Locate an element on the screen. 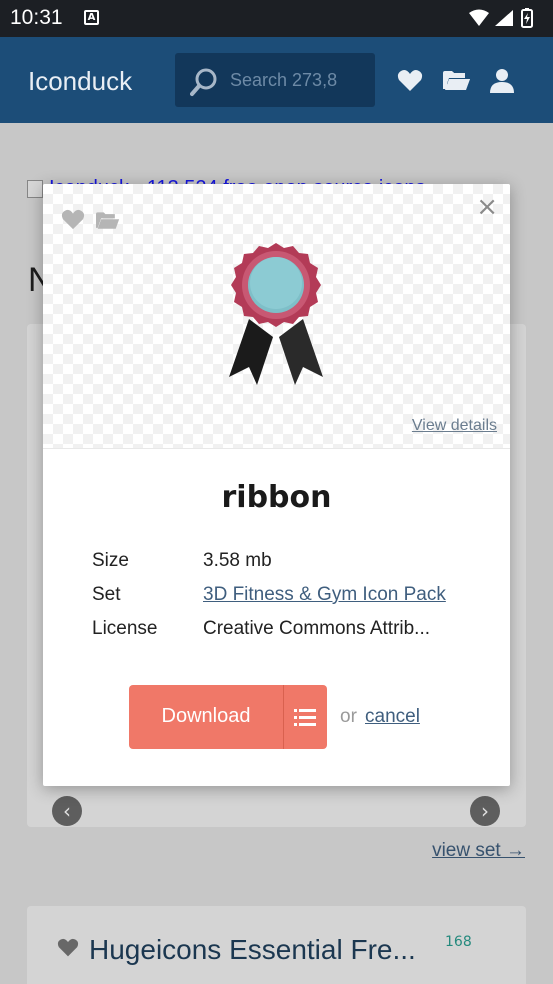 Image resolution: width=553 pixels, height=984 pixels. download-label: Download is located at coordinates (206, 716).